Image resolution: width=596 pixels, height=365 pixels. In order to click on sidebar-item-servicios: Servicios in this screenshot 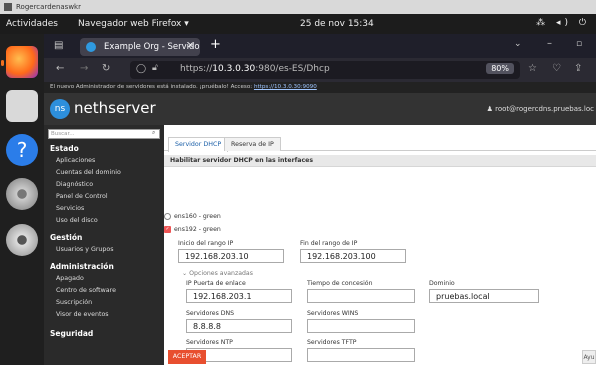, I will do `click(70, 208)`.